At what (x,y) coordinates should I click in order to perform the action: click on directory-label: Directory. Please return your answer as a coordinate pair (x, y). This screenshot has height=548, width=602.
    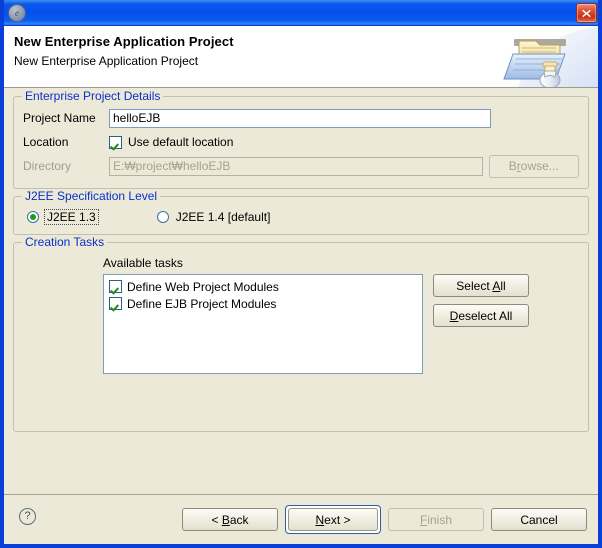
    Looking at the image, I should click on (47, 166).